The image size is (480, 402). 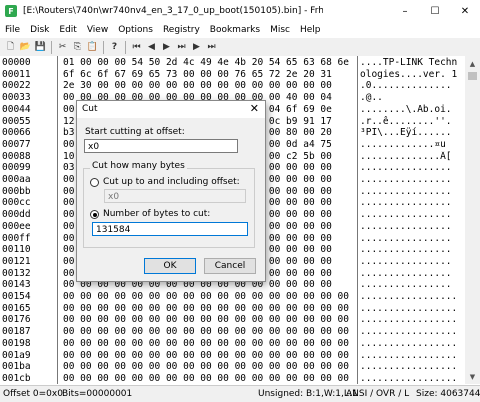 I want to click on cut-icon: ✂, so click(x=62, y=47).